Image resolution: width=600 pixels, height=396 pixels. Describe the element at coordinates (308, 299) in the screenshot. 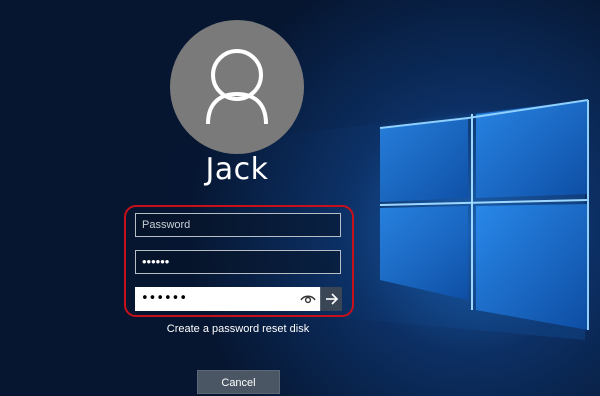

I see `eye-icon` at that location.